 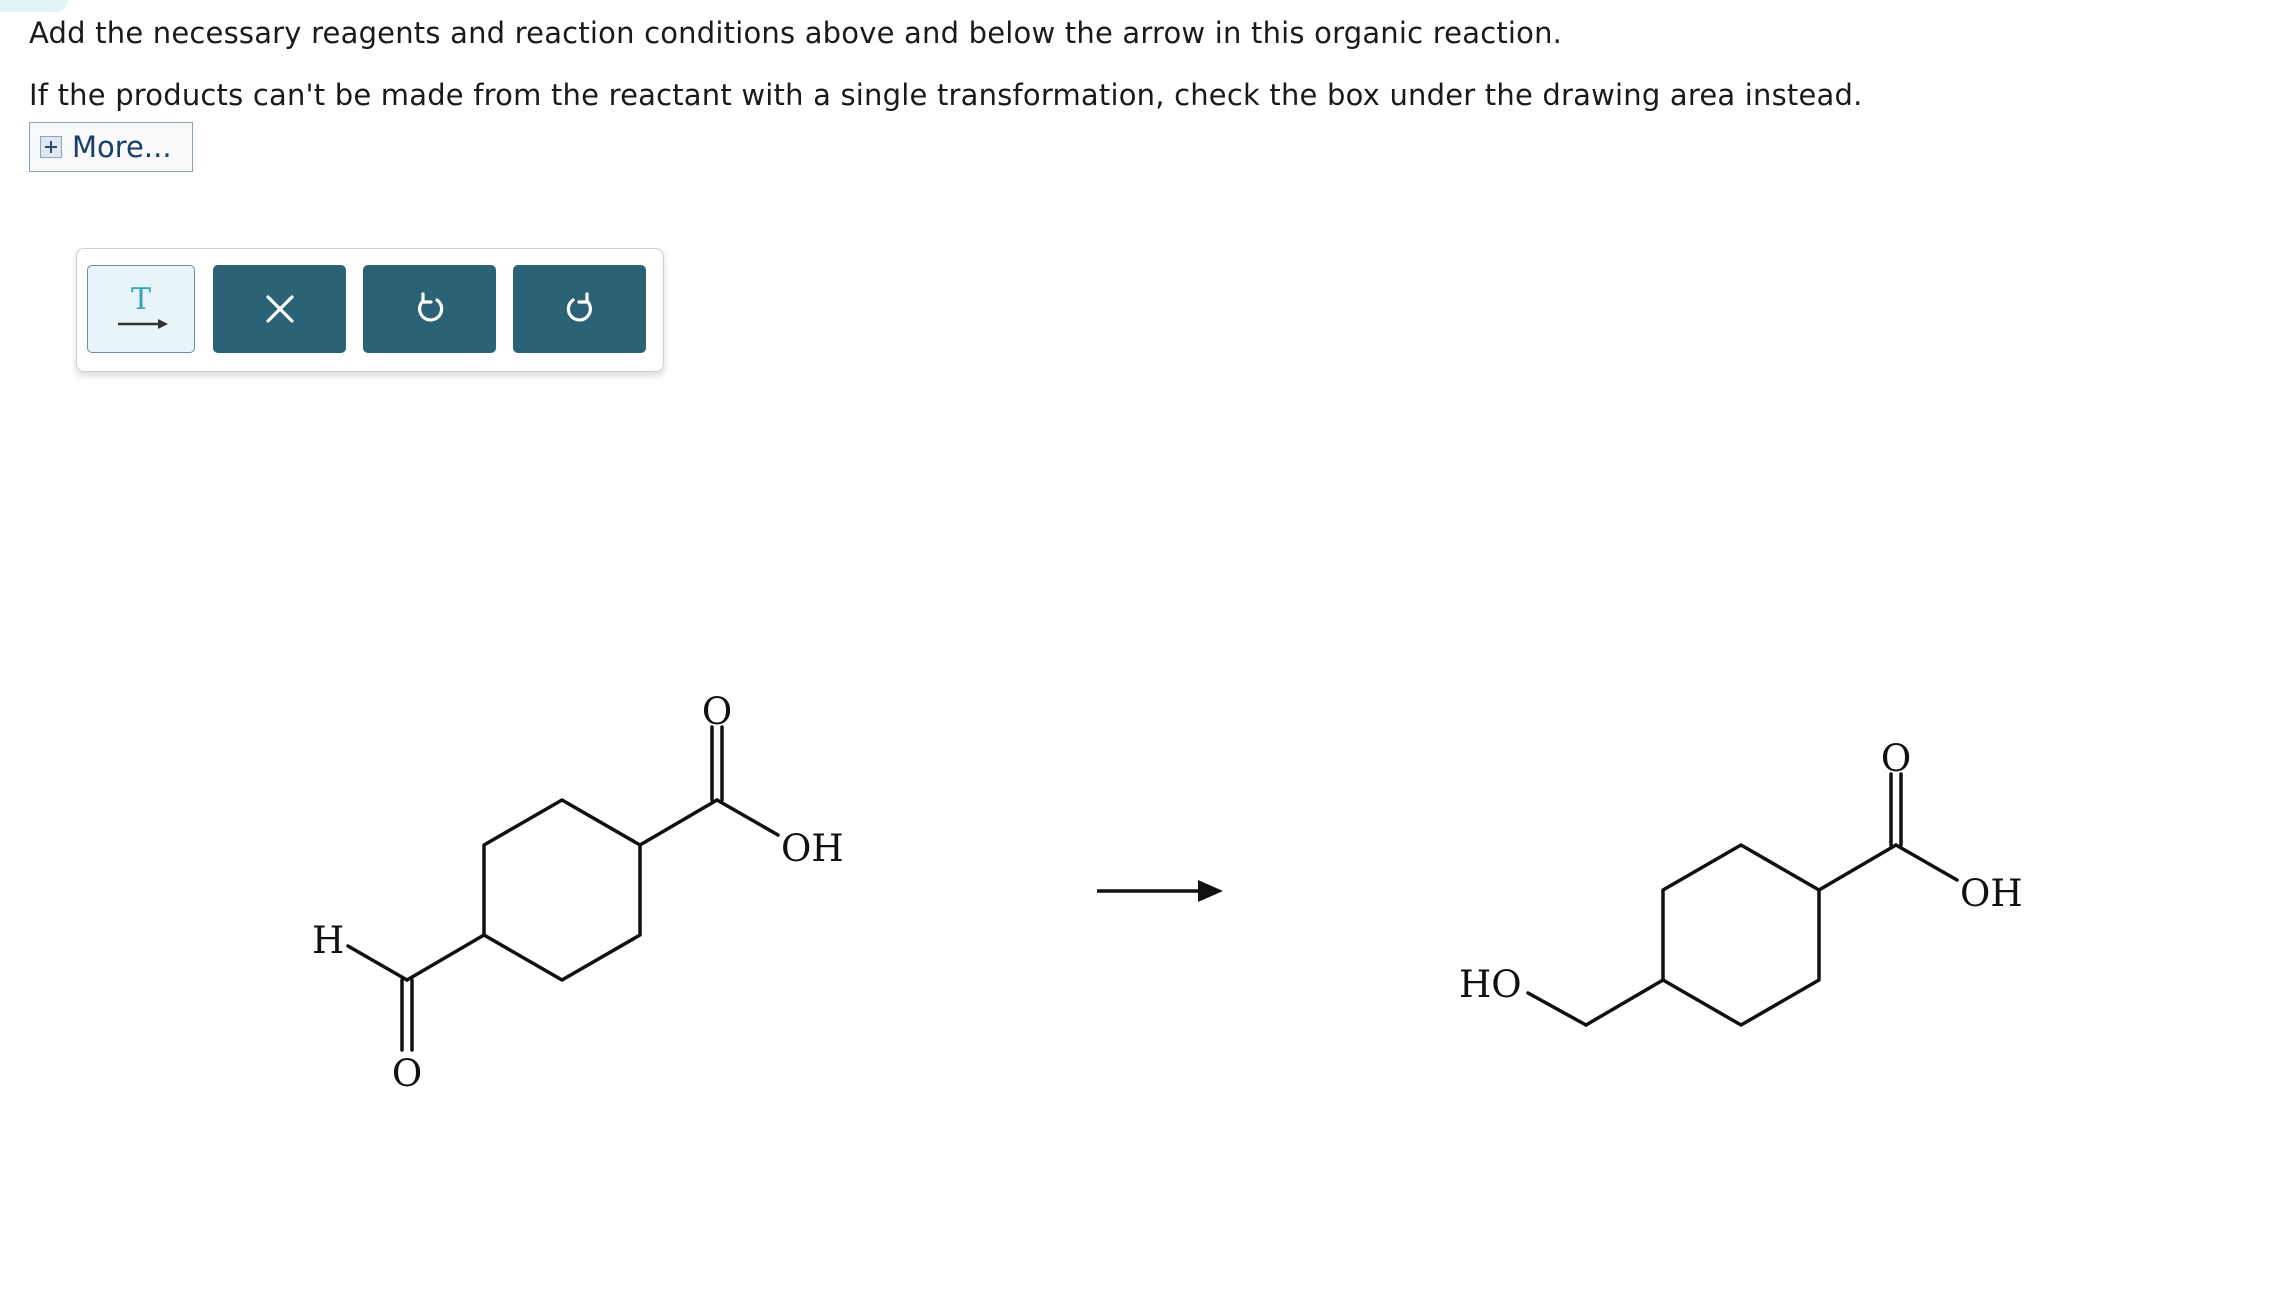 I want to click on product-molecule, so click(x=1742, y=899).